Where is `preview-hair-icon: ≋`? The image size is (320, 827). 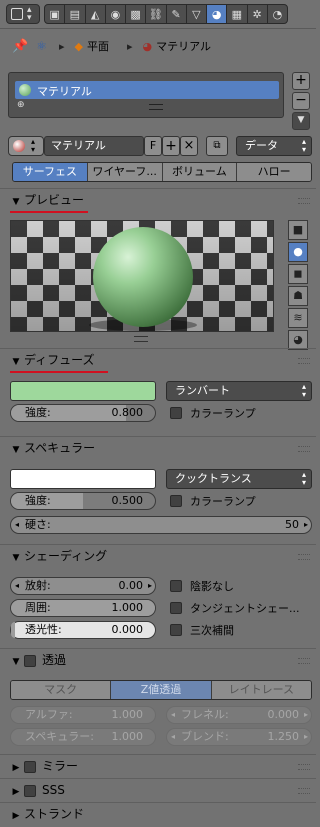
preview-hair-icon: ≋ is located at coordinates (298, 318).